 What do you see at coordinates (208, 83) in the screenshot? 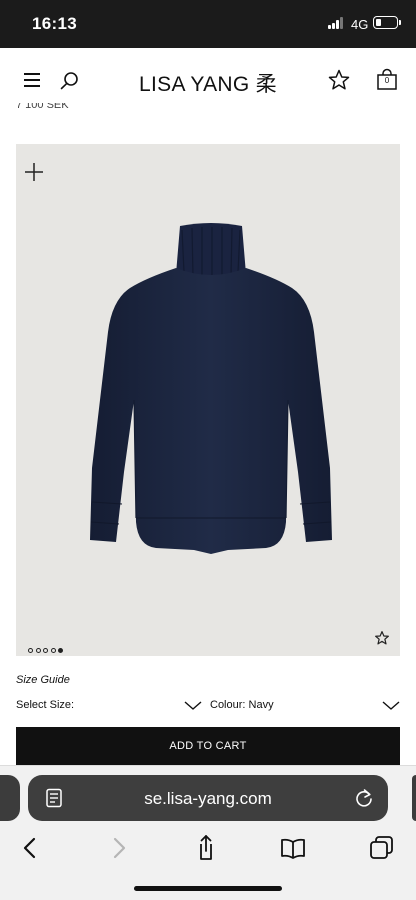
I see `brand-logo: LISA YANG 柔` at bounding box center [208, 83].